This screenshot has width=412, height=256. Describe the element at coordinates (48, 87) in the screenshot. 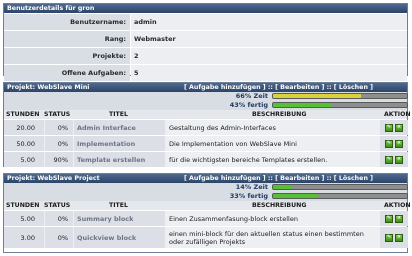

I see `project-title: Projekt: WebSlave Mini` at that location.